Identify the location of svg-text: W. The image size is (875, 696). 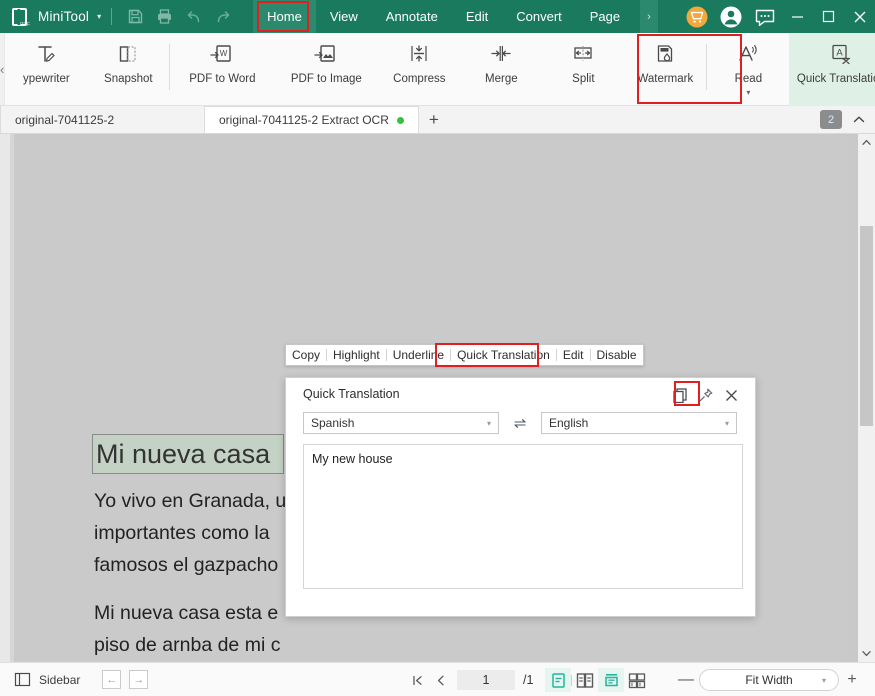
(224, 53).